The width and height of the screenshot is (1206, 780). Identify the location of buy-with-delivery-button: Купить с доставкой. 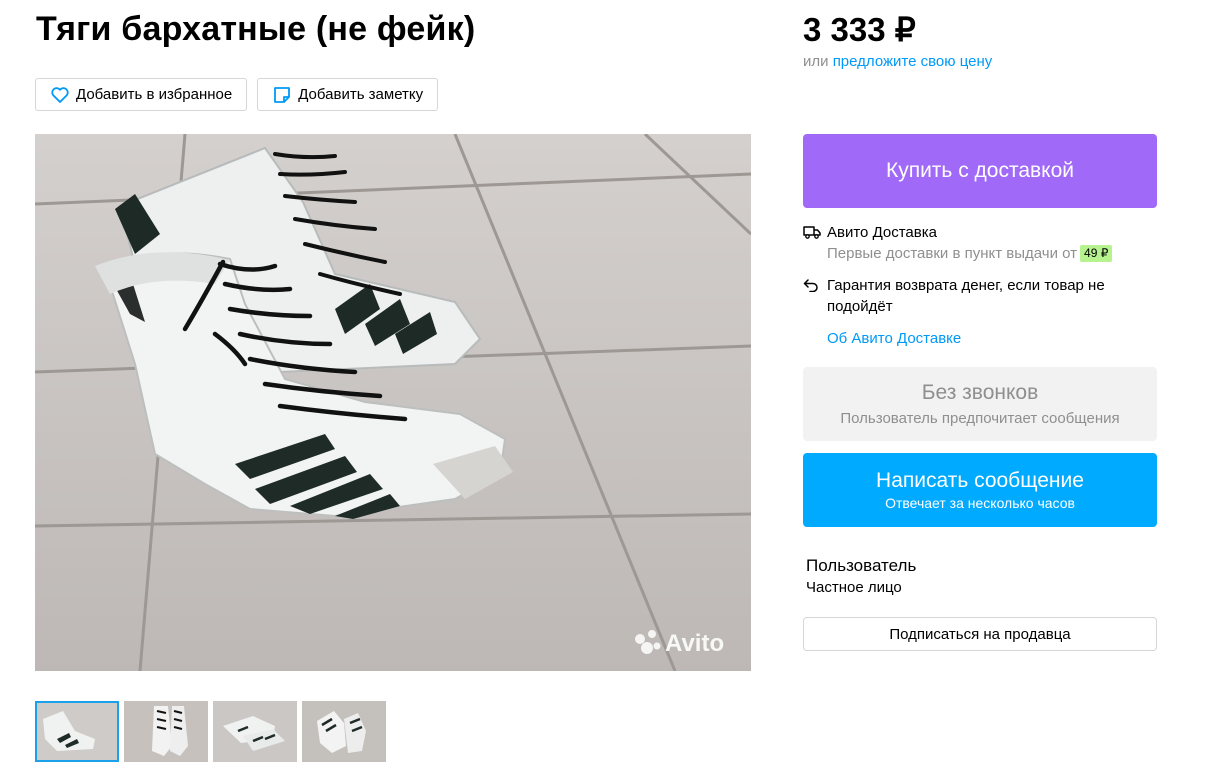
(980, 171).